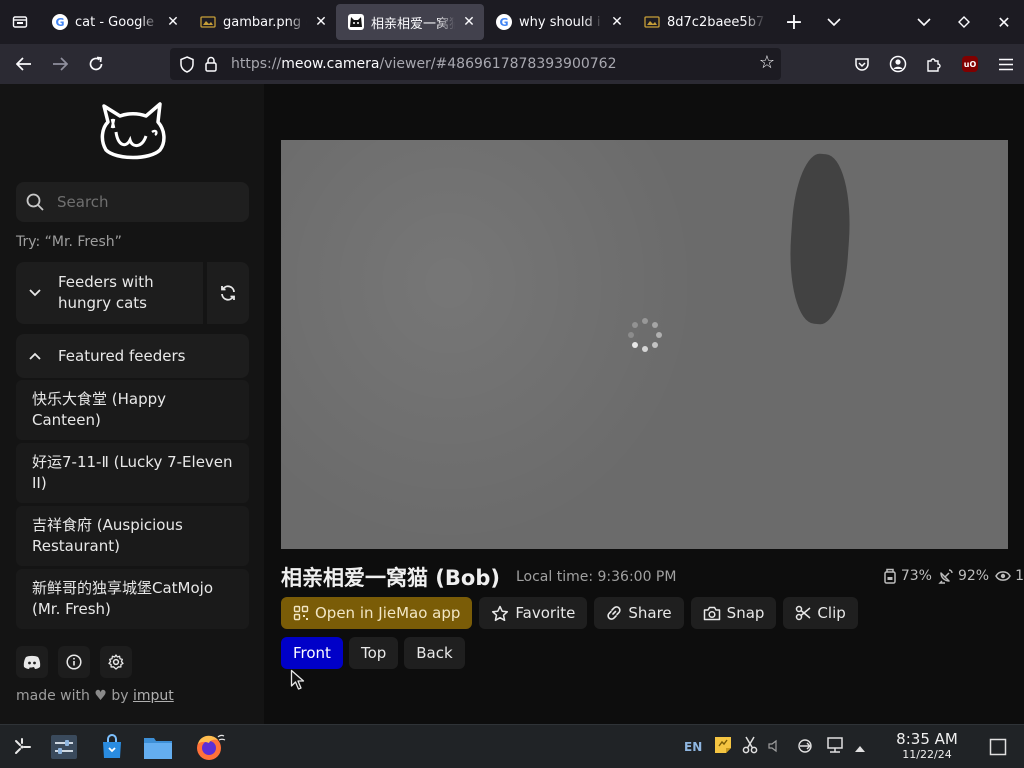 Image resolution: width=1024 pixels, height=768 pixels. I want to click on open-in-app-label: Open in JieMao app, so click(388, 613).